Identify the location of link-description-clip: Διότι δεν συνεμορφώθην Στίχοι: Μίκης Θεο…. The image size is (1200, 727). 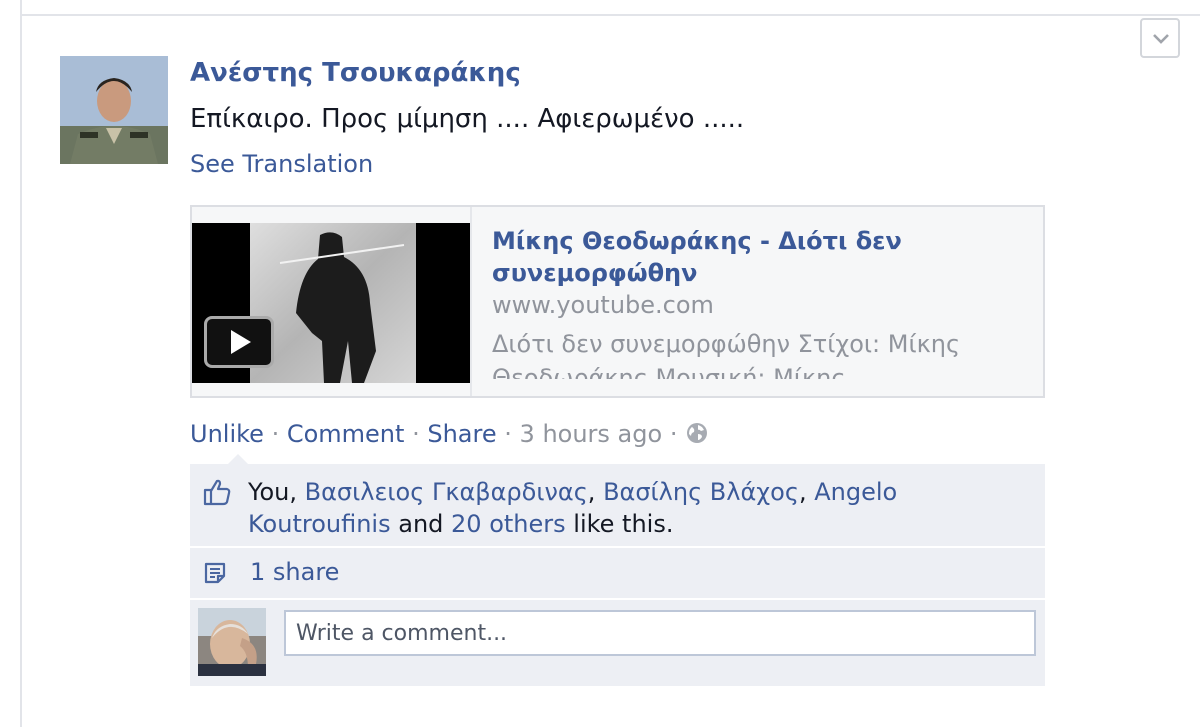
(762, 353).